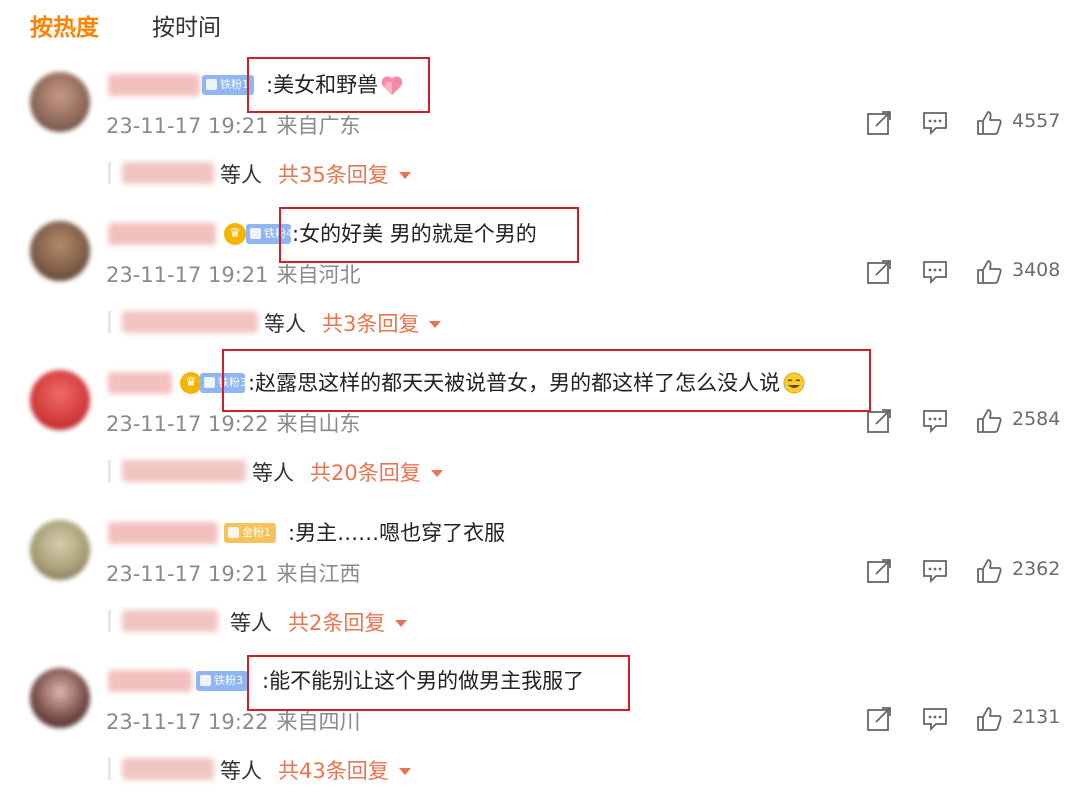 This screenshot has height=812, width=1080. I want to click on comment-meta: 23-11-17 19:22 来自四川, so click(237, 721).